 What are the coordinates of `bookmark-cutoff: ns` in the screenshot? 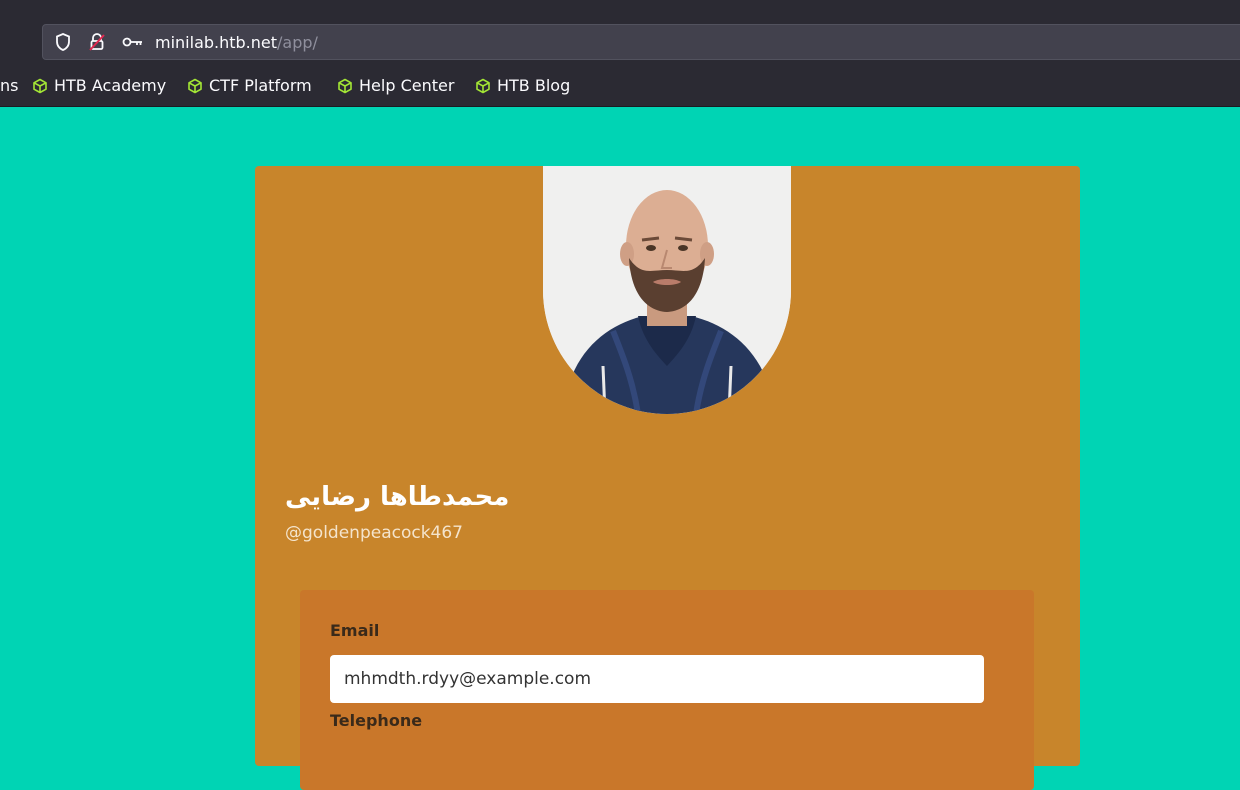 It's located at (9, 85).